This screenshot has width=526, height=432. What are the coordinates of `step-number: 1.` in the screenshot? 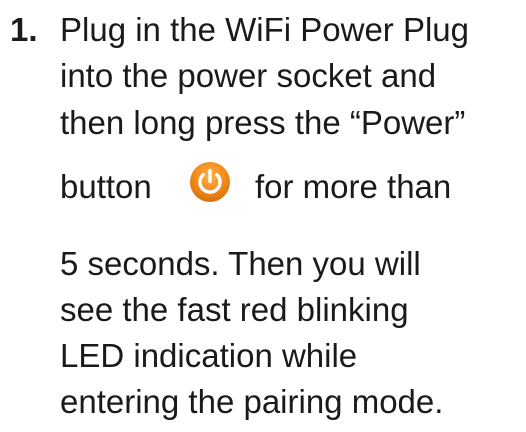 It's located at (24, 29).